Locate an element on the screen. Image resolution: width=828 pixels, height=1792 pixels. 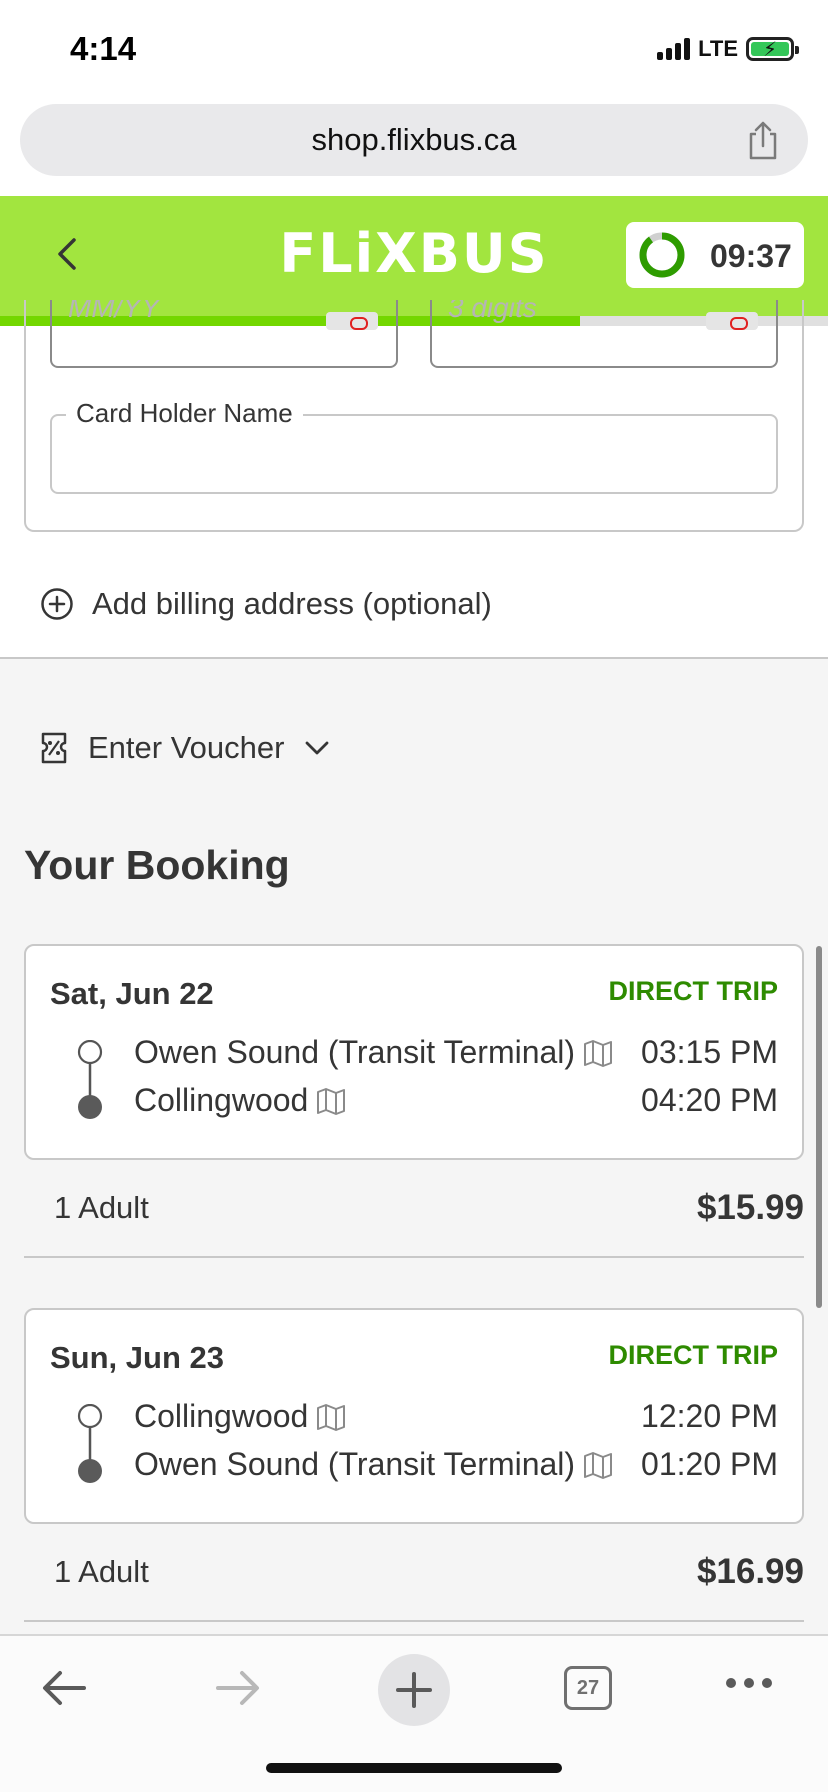
status-icons: LTE ⚡ is located at coordinates (728, 49).